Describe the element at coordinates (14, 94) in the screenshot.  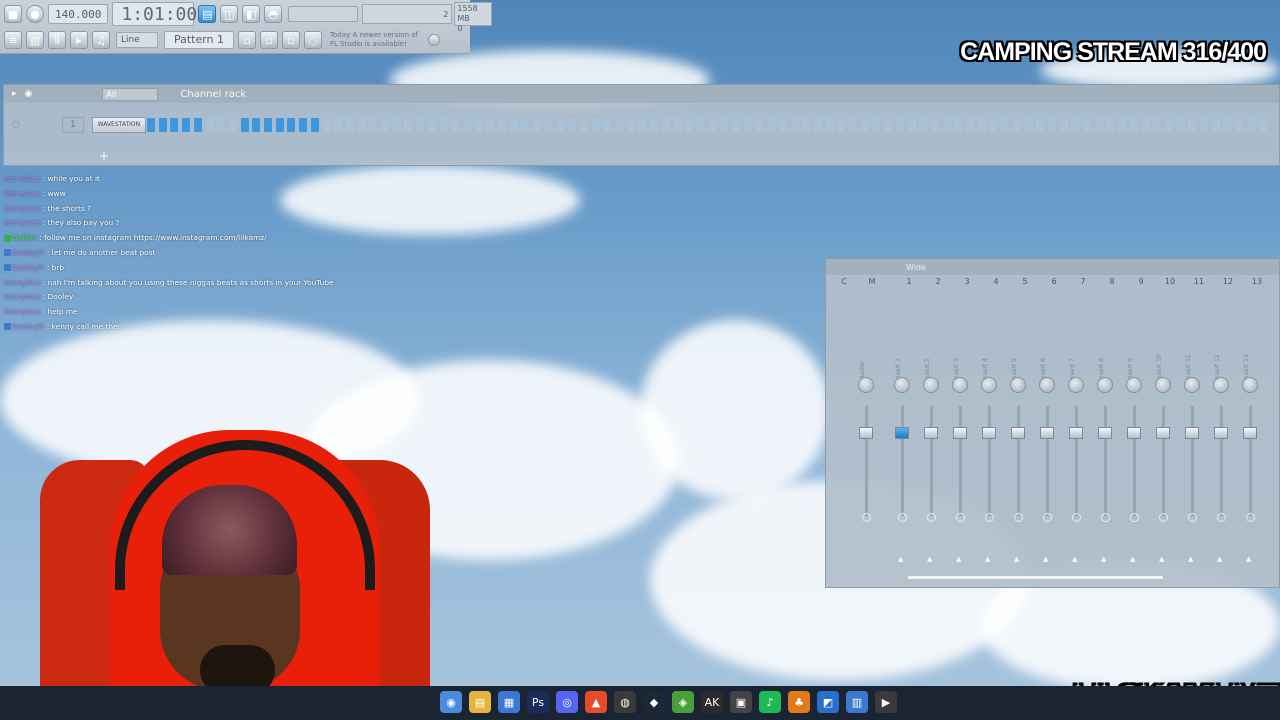
I see `menu-arrow-icon: ▸` at that location.